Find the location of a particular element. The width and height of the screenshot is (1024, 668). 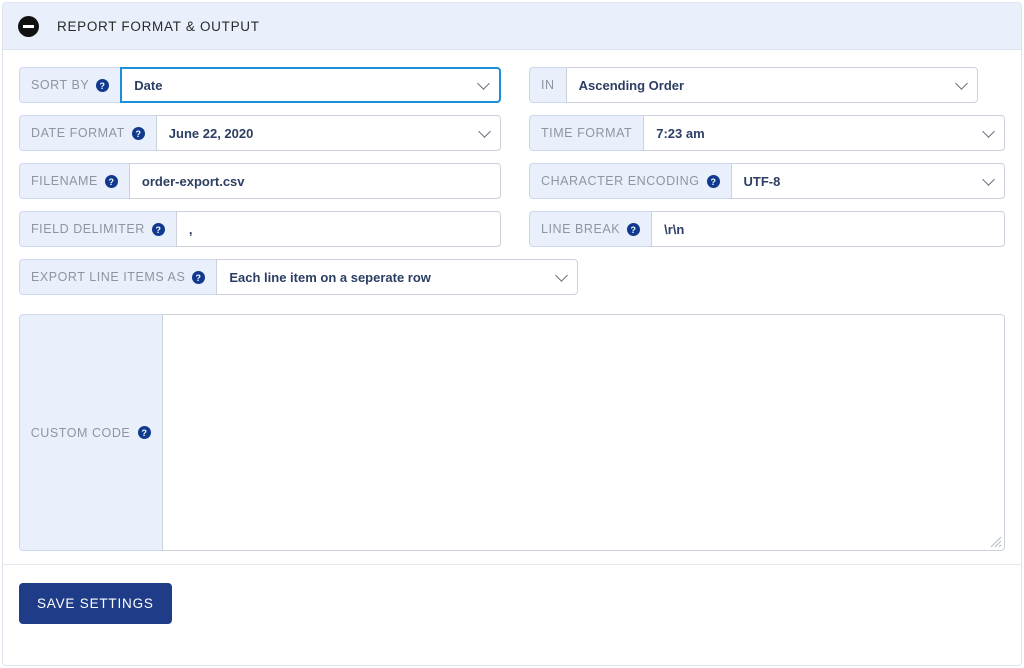

sort-by-label-text: SORT BY is located at coordinates (60, 85).